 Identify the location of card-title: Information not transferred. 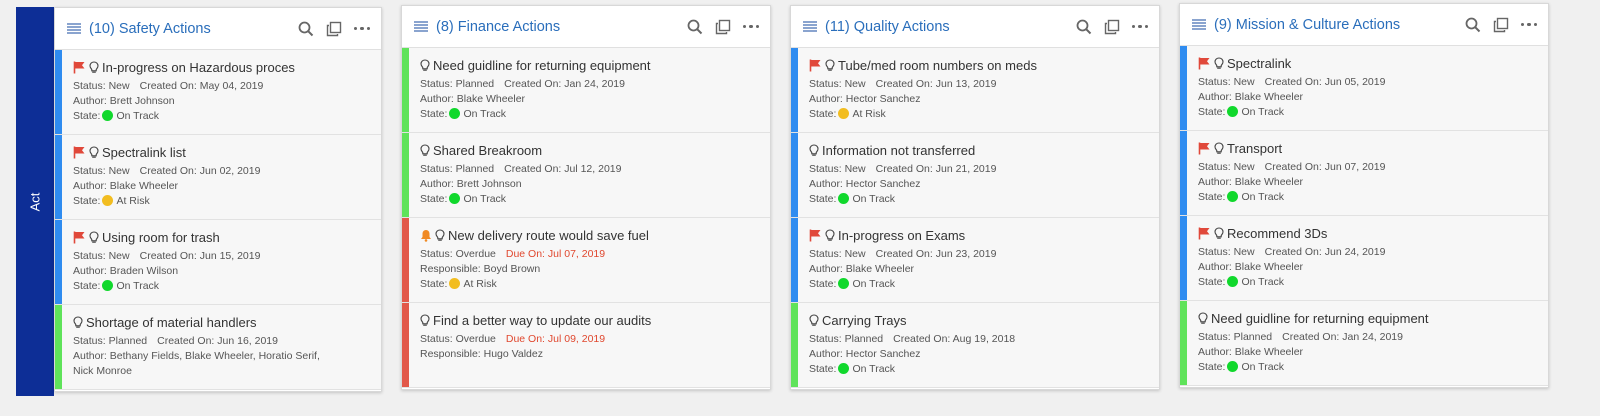
(899, 150).